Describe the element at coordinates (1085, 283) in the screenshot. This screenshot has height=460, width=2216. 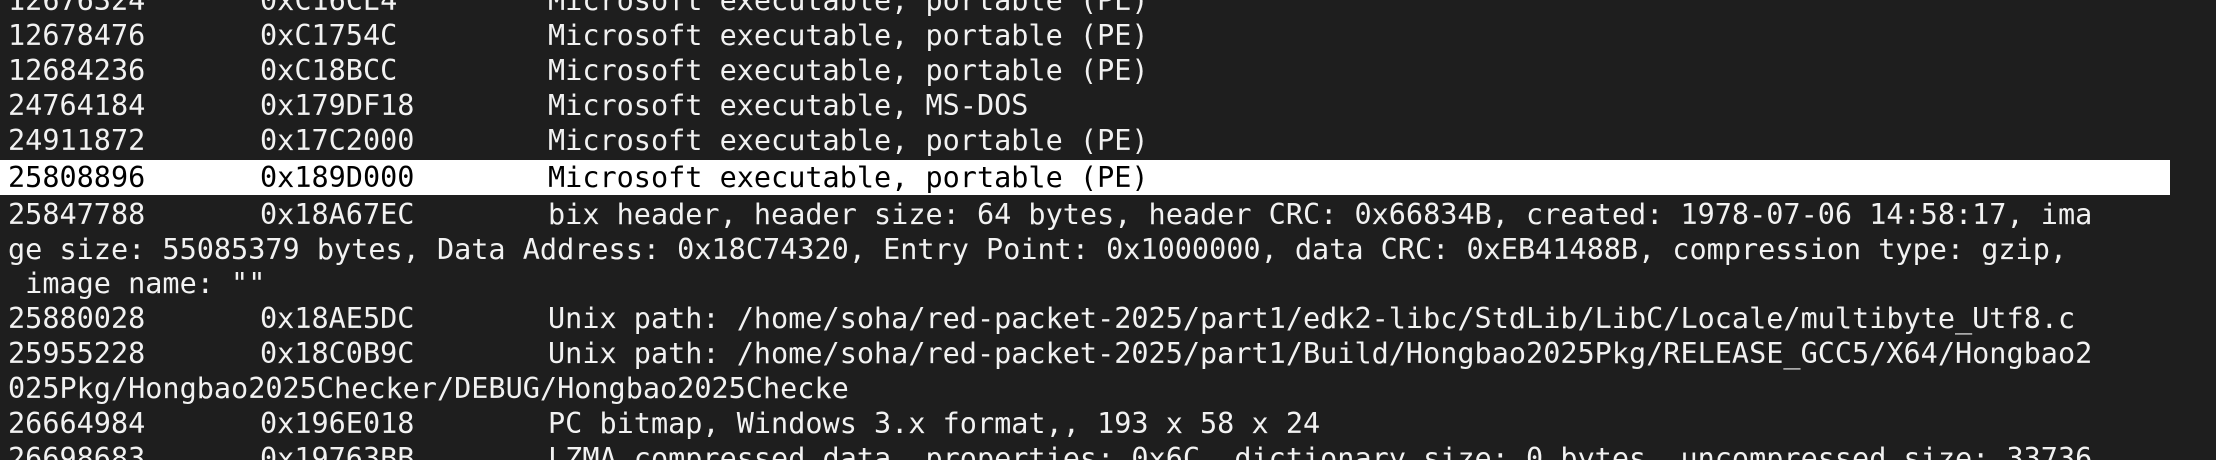
I see `wrapped-line: image name: ""` at that location.